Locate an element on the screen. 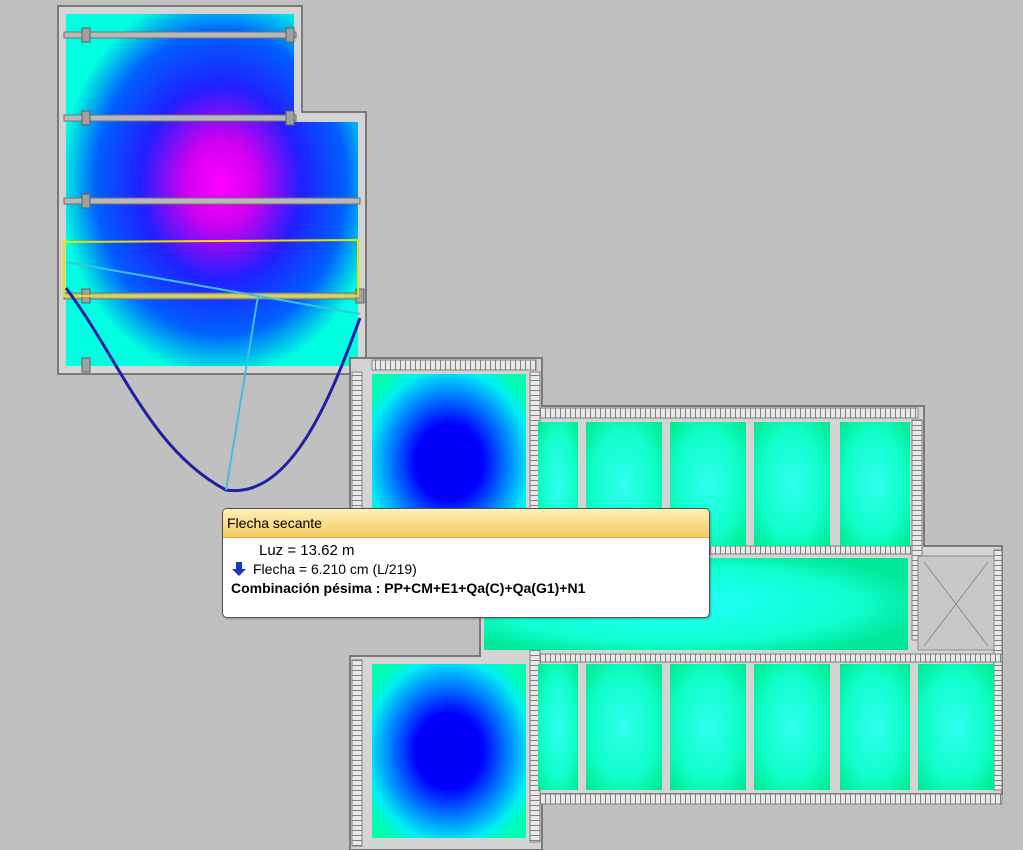 The image size is (1023, 850). slab-blue-lower is located at coordinates (449, 751).